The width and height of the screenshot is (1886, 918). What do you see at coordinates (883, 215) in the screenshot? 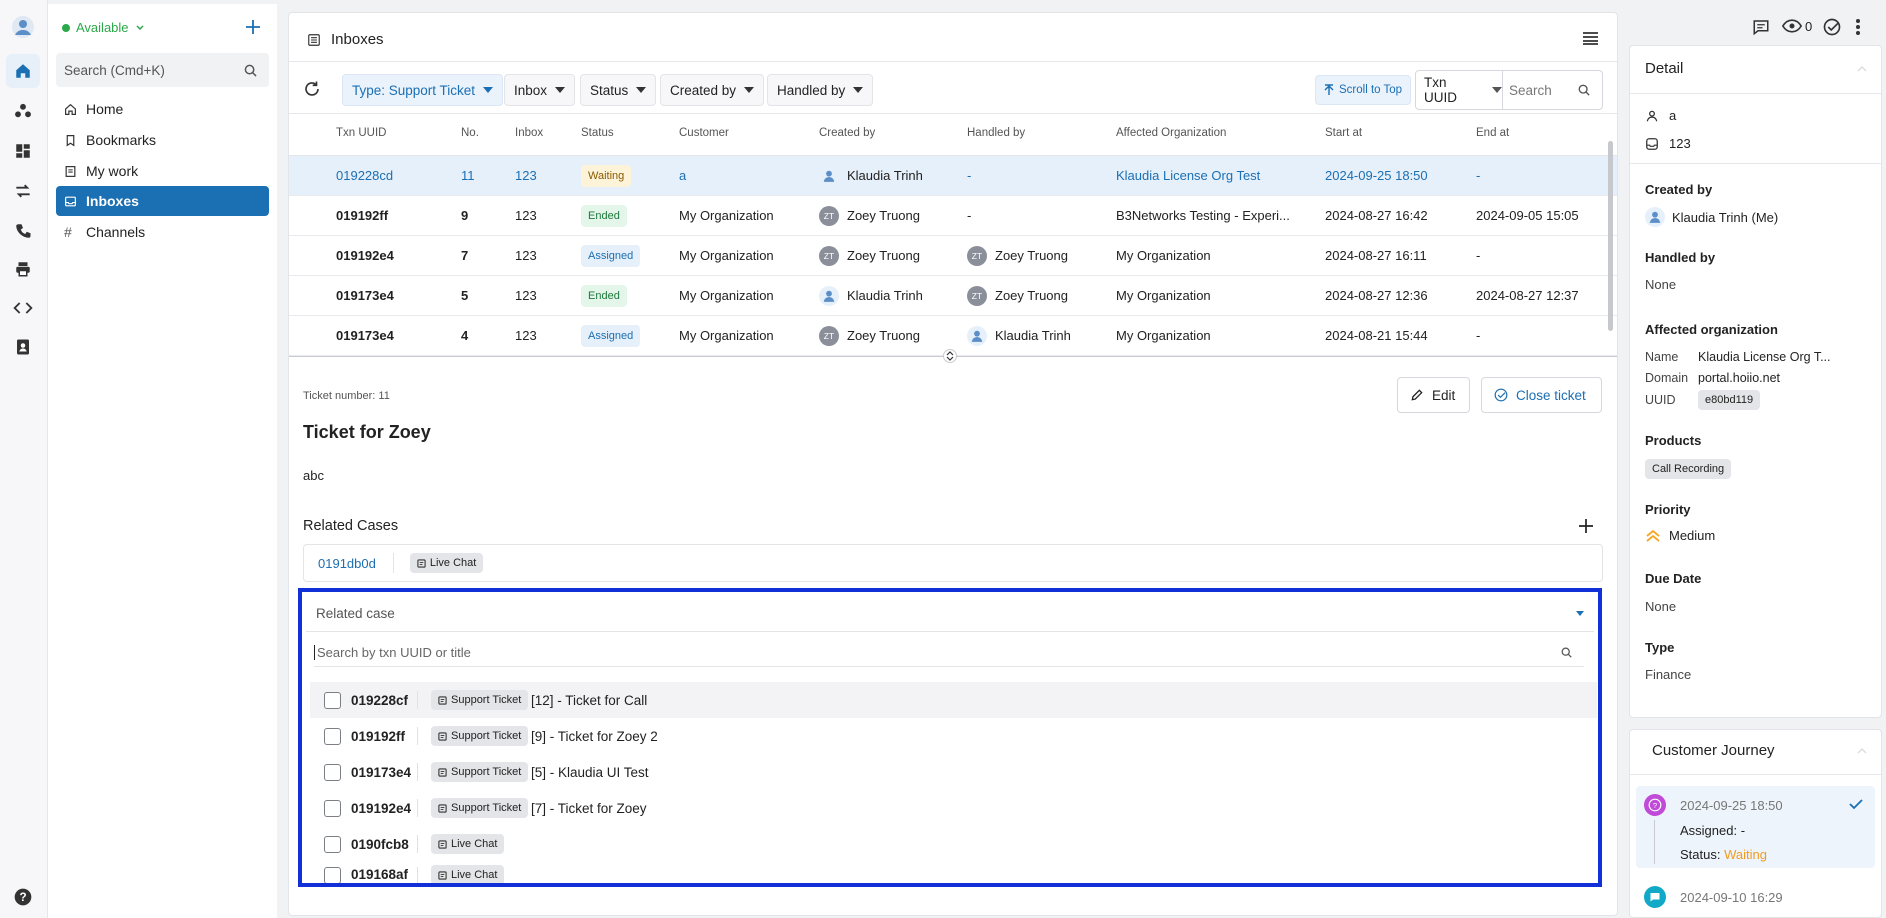
I see `cell-created-by: Zoey Truong` at bounding box center [883, 215].